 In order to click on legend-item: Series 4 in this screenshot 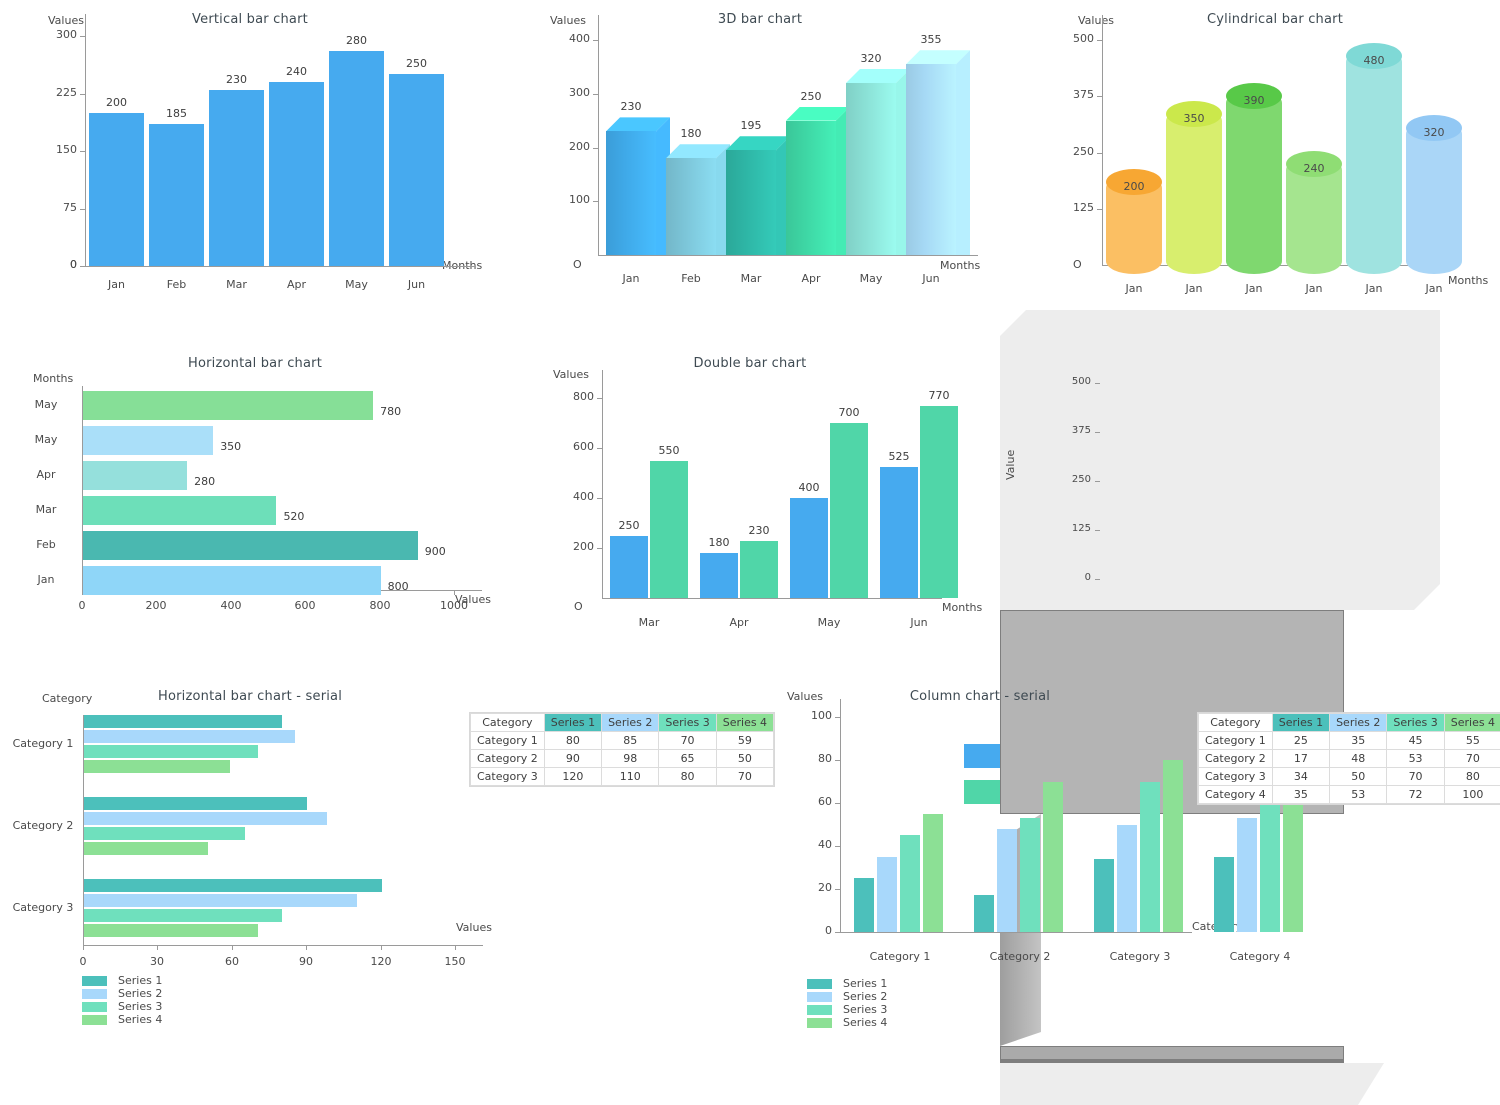, I will do `click(847, 1022)`.